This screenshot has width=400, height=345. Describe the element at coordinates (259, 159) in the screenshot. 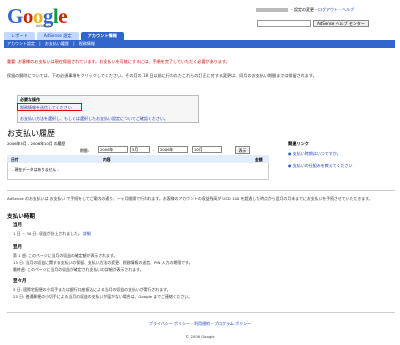

I see `col-amount: 金額` at that location.